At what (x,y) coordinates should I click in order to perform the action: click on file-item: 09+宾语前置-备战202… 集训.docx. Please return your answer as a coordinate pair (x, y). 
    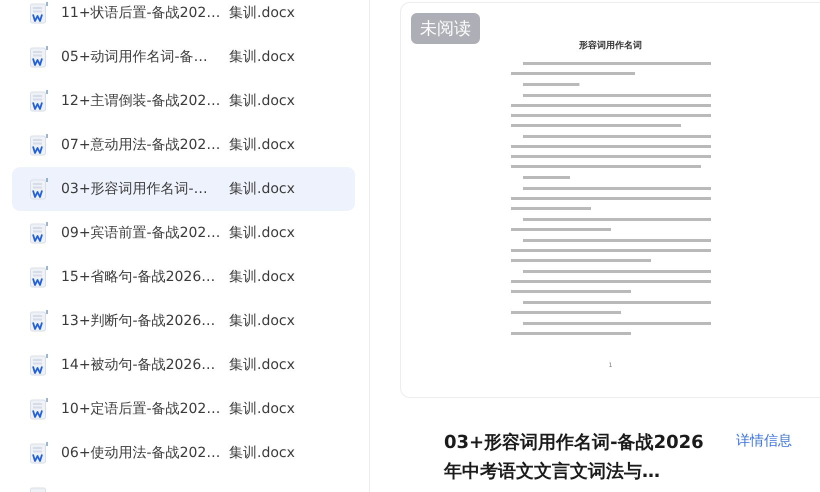
    Looking at the image, I should click on (183, 233).